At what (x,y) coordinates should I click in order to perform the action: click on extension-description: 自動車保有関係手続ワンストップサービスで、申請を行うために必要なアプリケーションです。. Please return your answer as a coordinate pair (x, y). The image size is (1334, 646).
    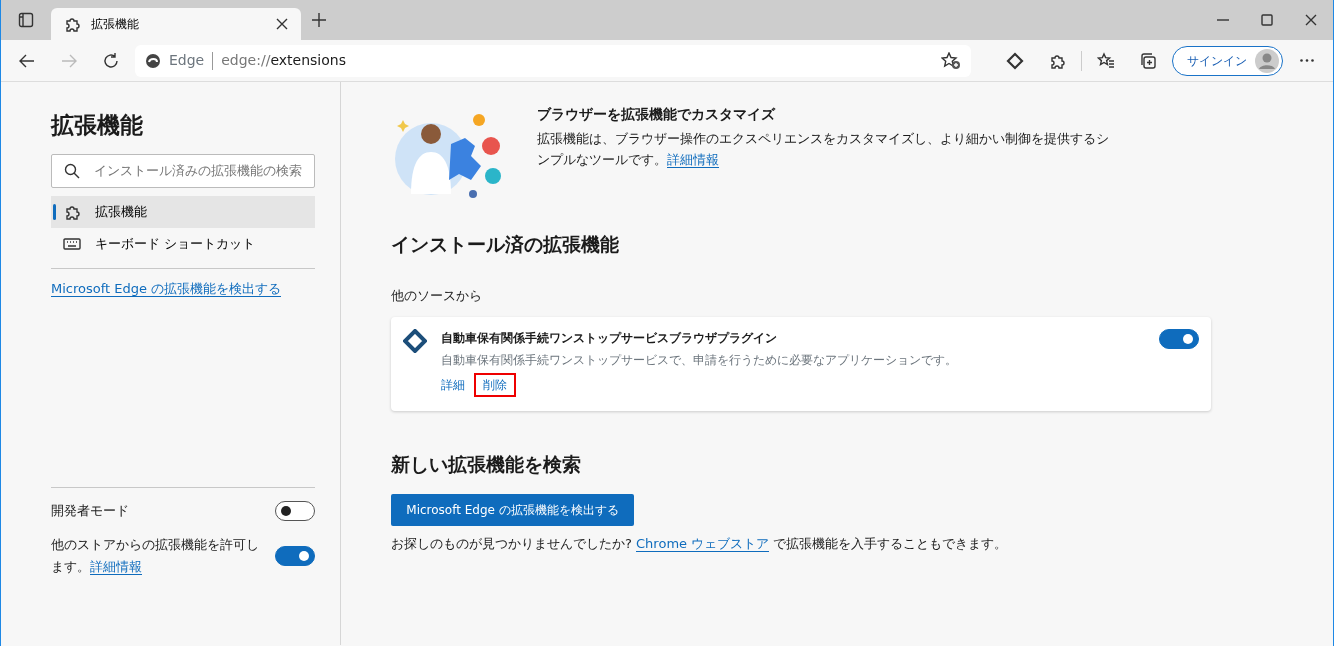
    Looking at the image, I should click on (699, 361).